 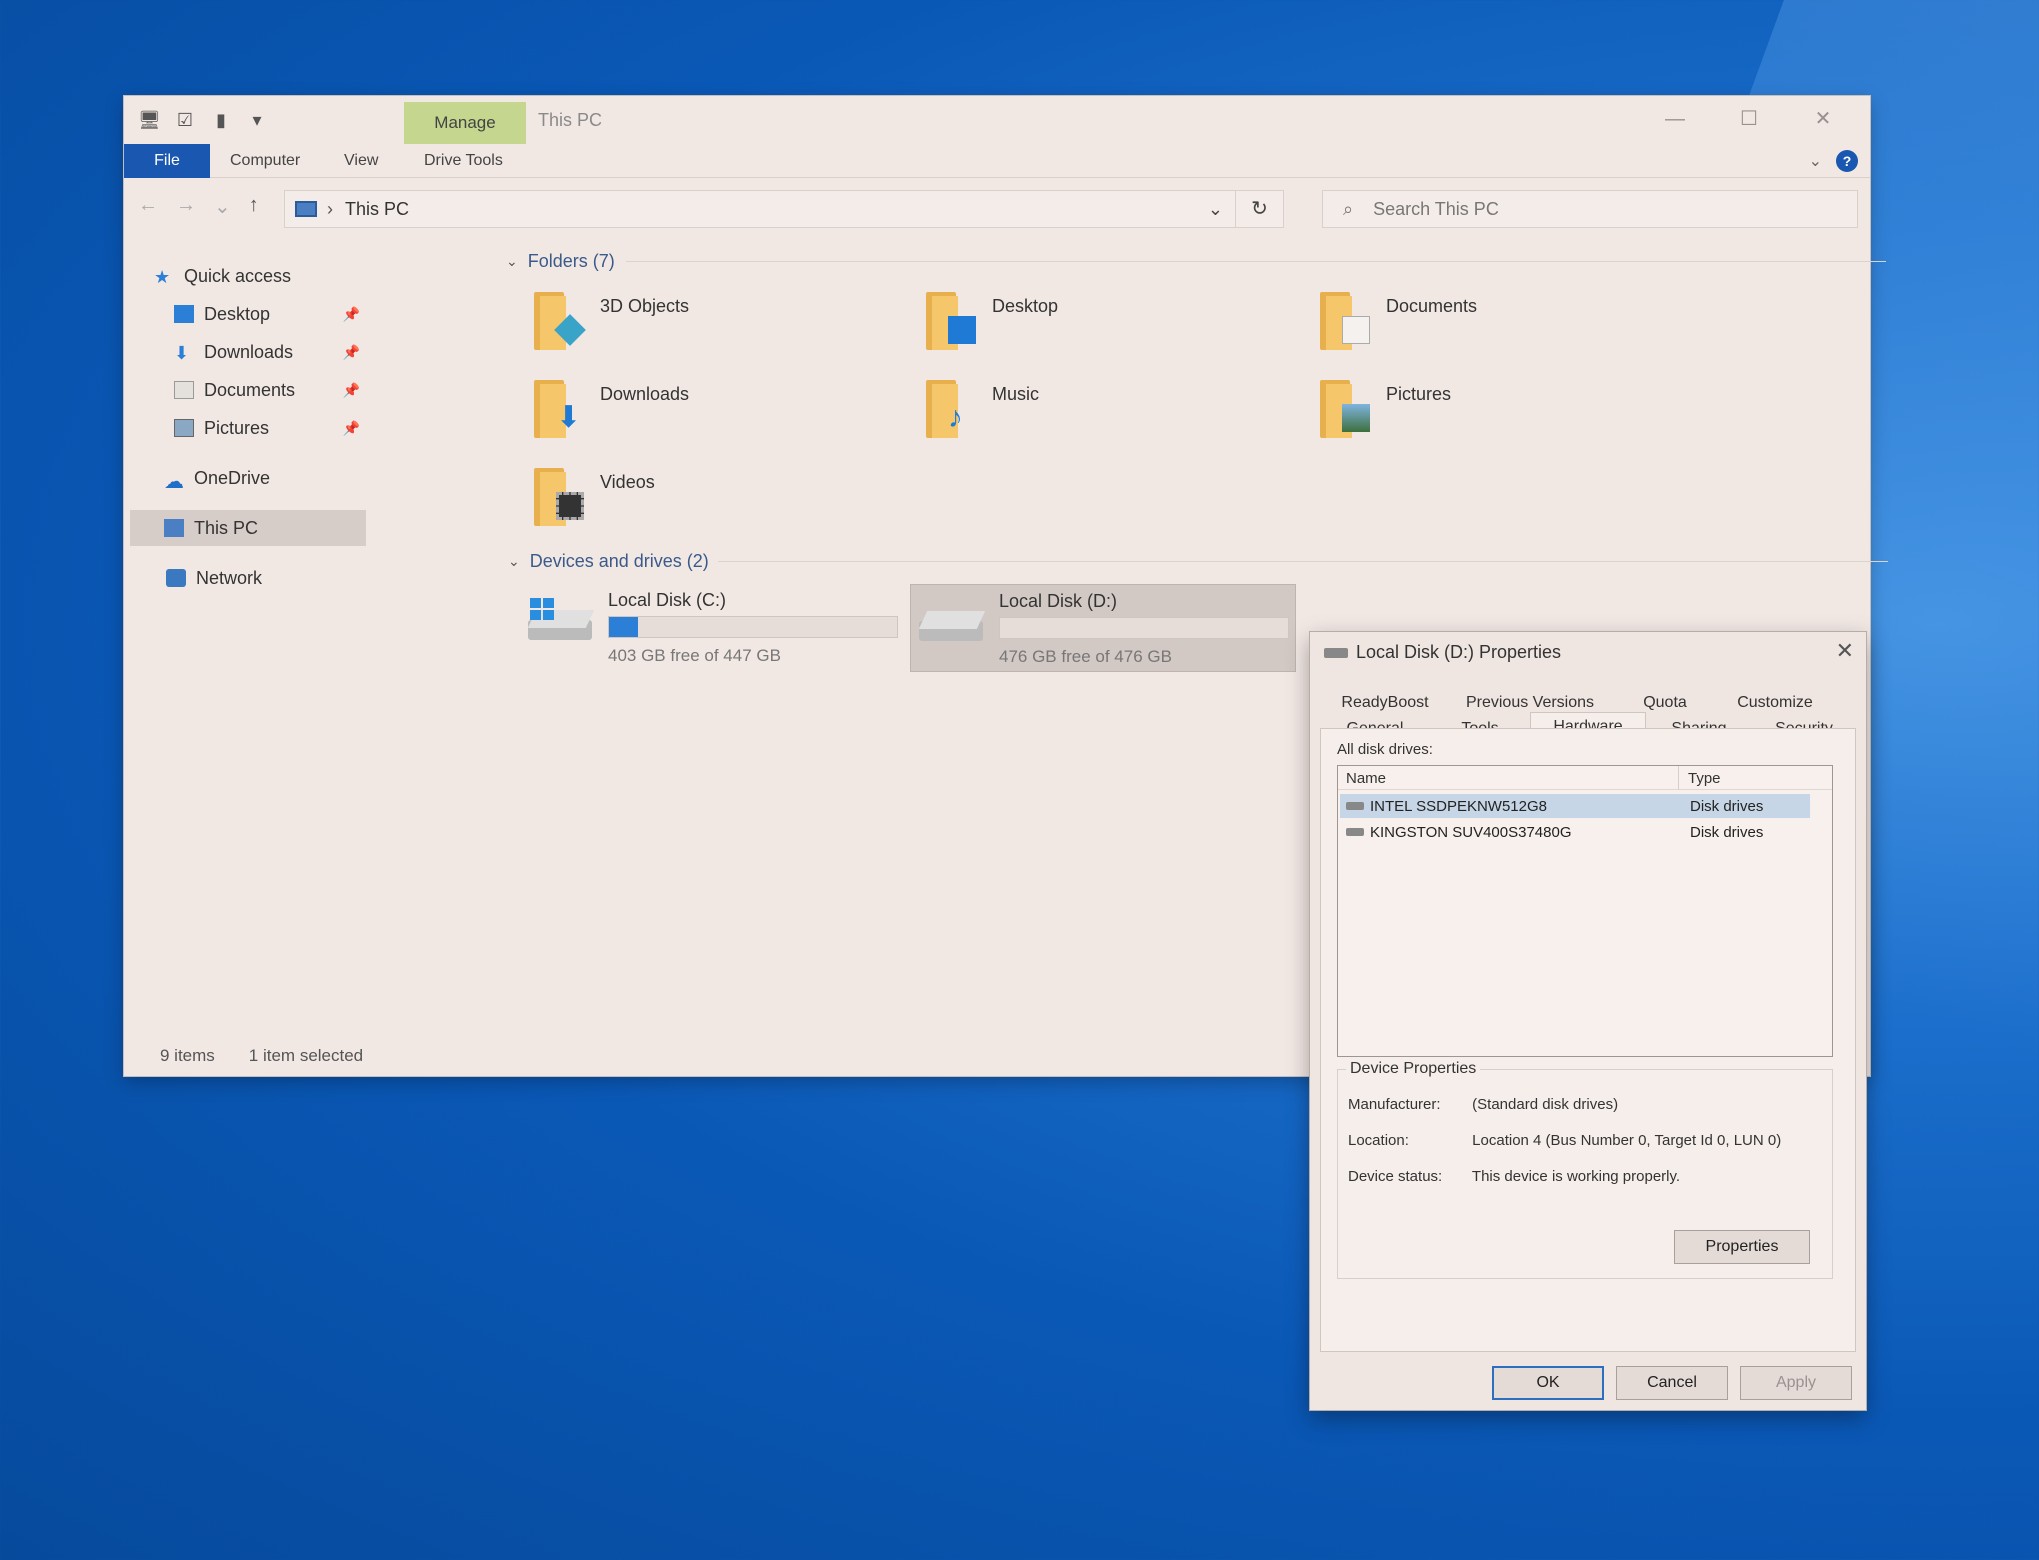 What do you see at coordinates (1355, 806) in the screenshot?
I see `disk-drive-icon` at bounding box center [1355, 806].